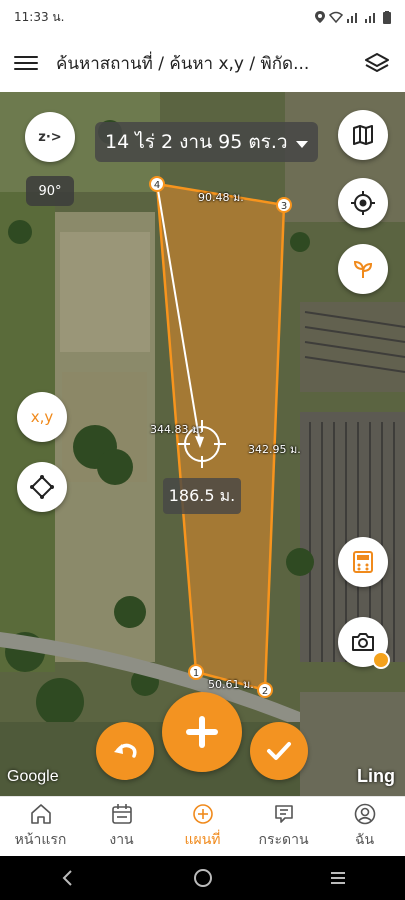 The width and height of the screenshot is (405, 900). Describe the element at coordinates (26, 63) in the screenshot. I see `menu-icon` at that location.